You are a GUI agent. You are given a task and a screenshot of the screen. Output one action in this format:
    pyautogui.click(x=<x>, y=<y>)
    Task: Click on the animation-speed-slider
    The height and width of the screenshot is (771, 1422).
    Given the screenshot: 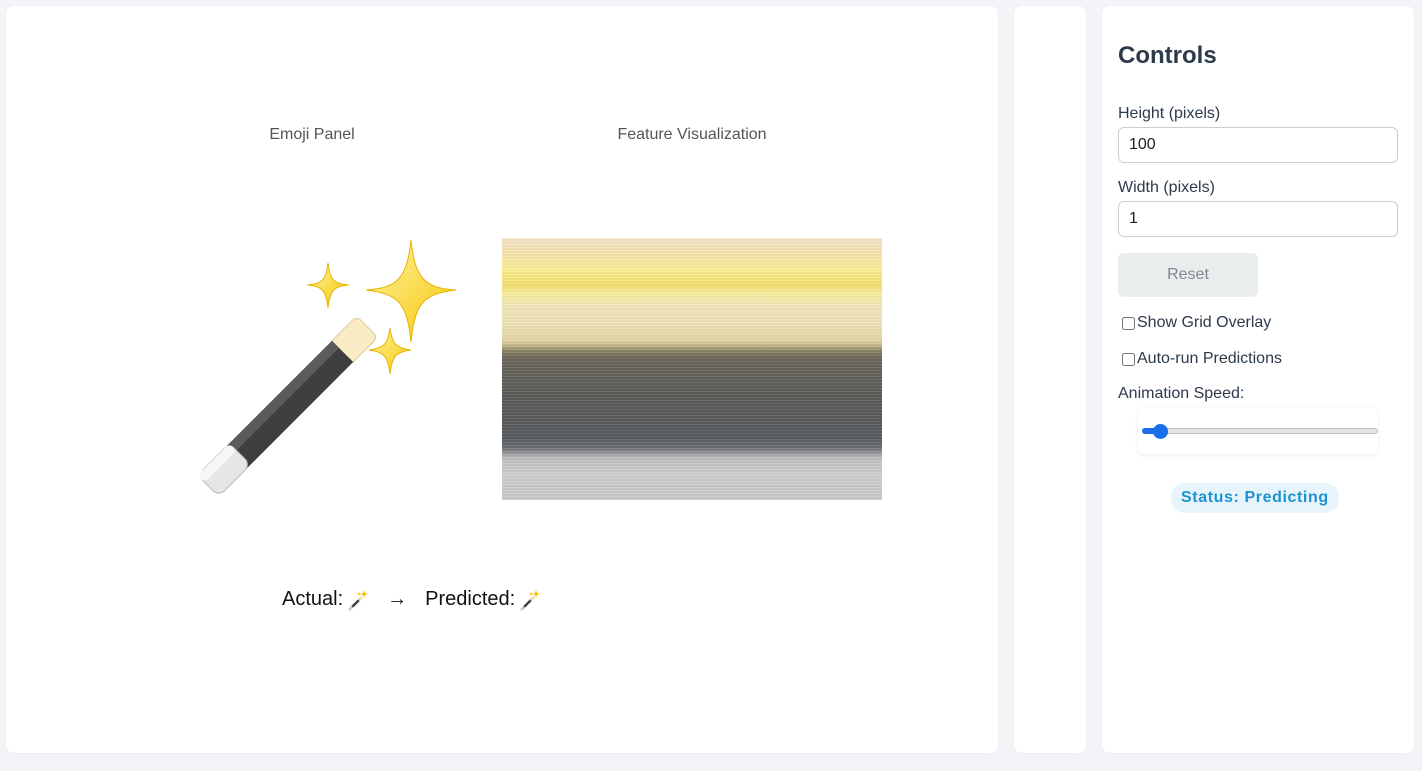 What is the action you would take?
    pyautogui.click(x=1258, y=431)
    